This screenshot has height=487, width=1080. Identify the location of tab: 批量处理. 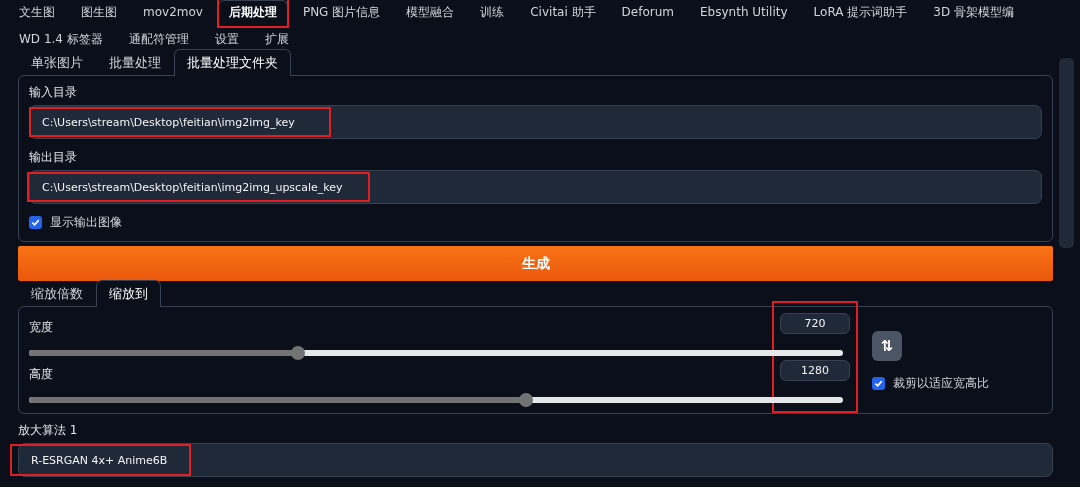
(135, 62).